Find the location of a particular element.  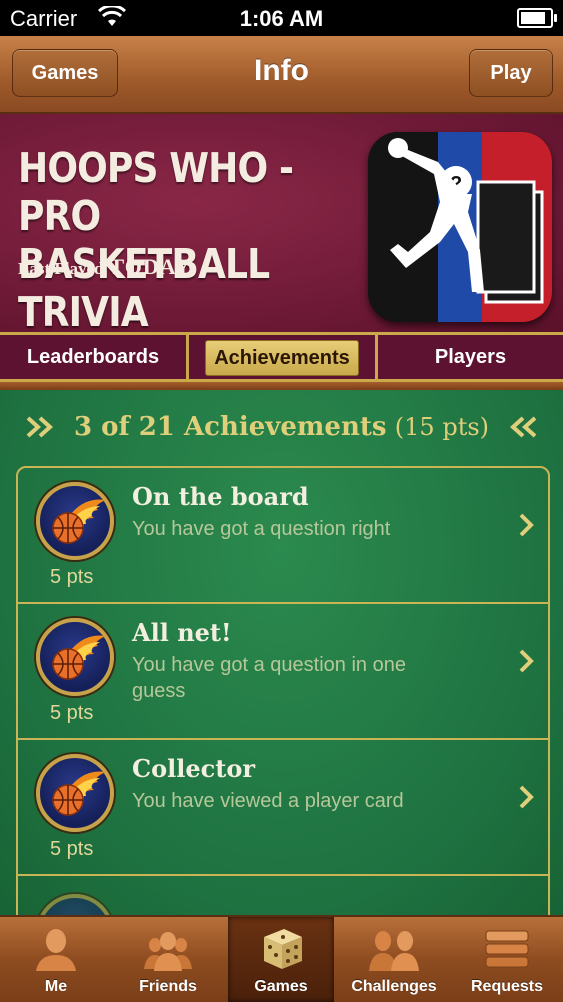

achievement-description: You have got a question in one guess is located at coordinates (269, 678).